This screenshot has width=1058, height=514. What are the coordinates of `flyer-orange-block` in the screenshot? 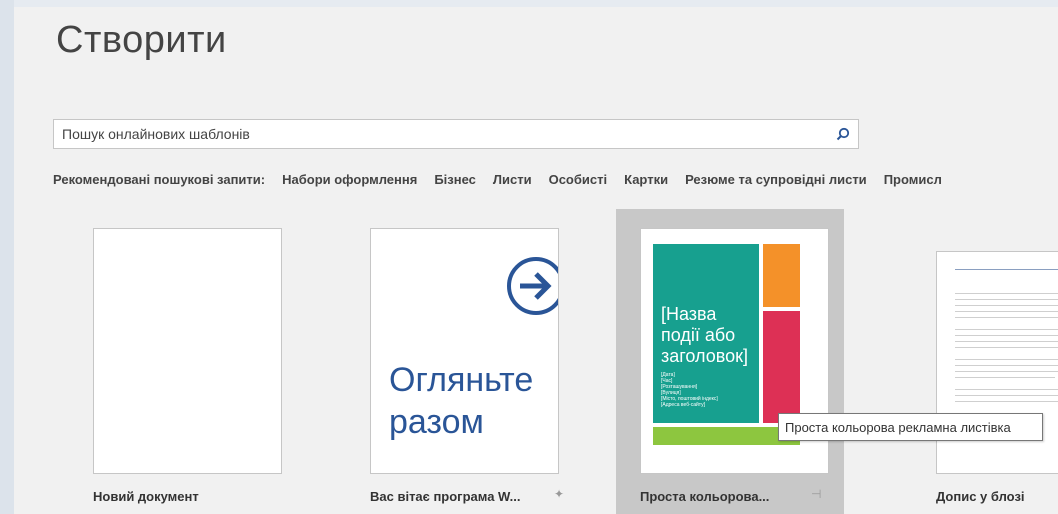 It's located at (781, 275).